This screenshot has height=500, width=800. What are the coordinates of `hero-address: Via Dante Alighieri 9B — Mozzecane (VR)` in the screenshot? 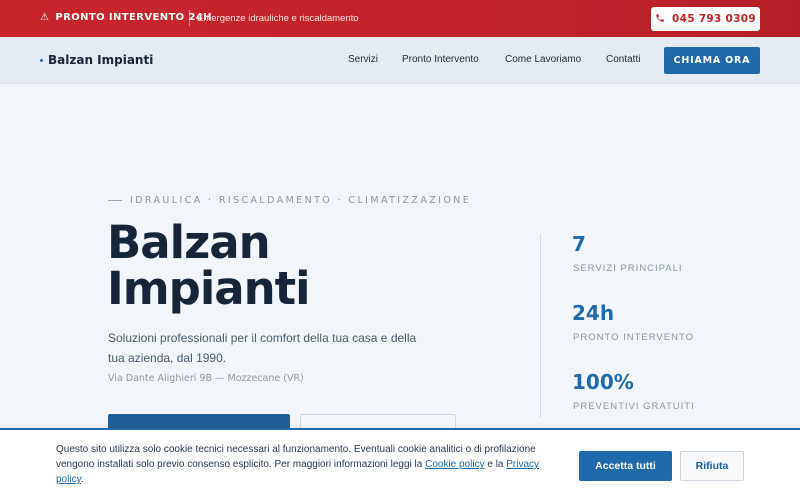 It's located at (206, 378).